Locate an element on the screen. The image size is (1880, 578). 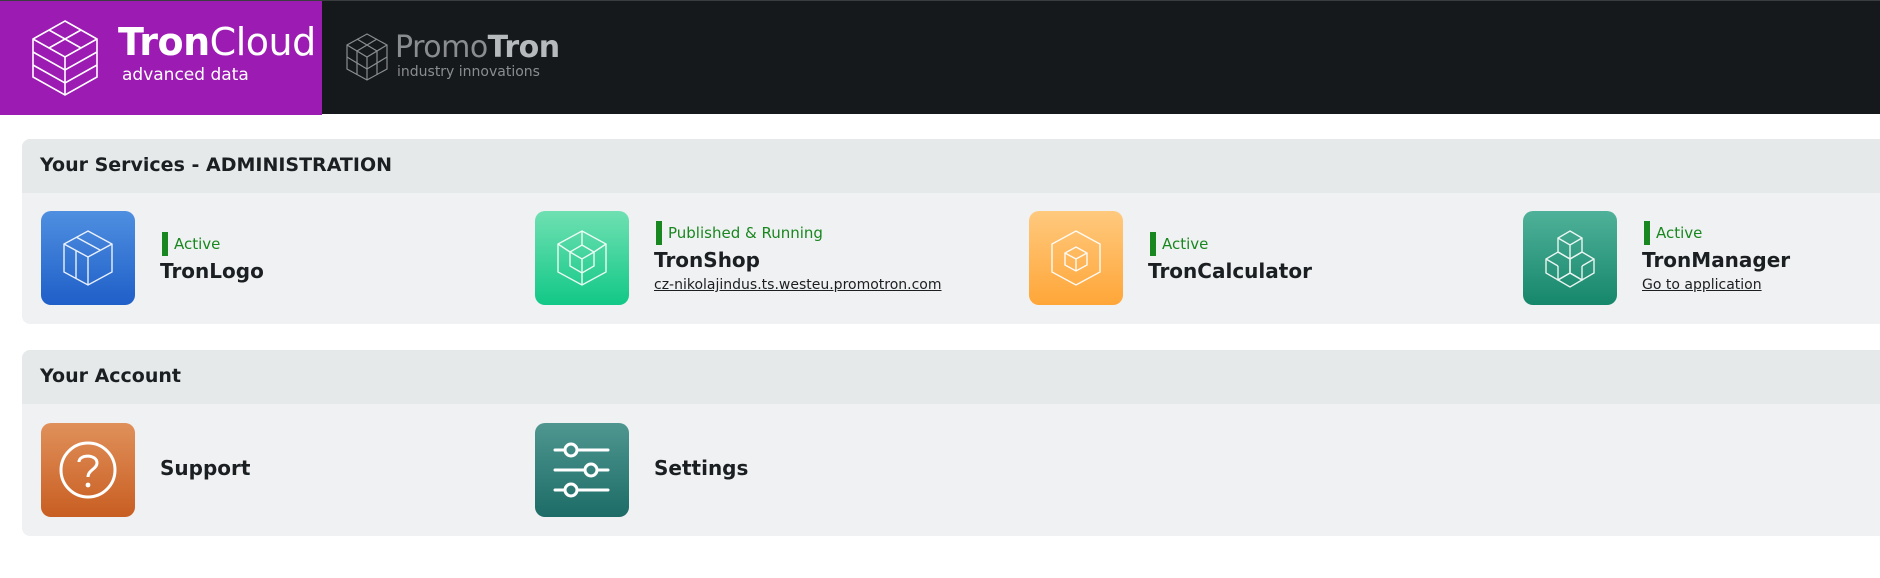
troncloud-brand: TronCloud advanced data is located at coordinates (161, 58).